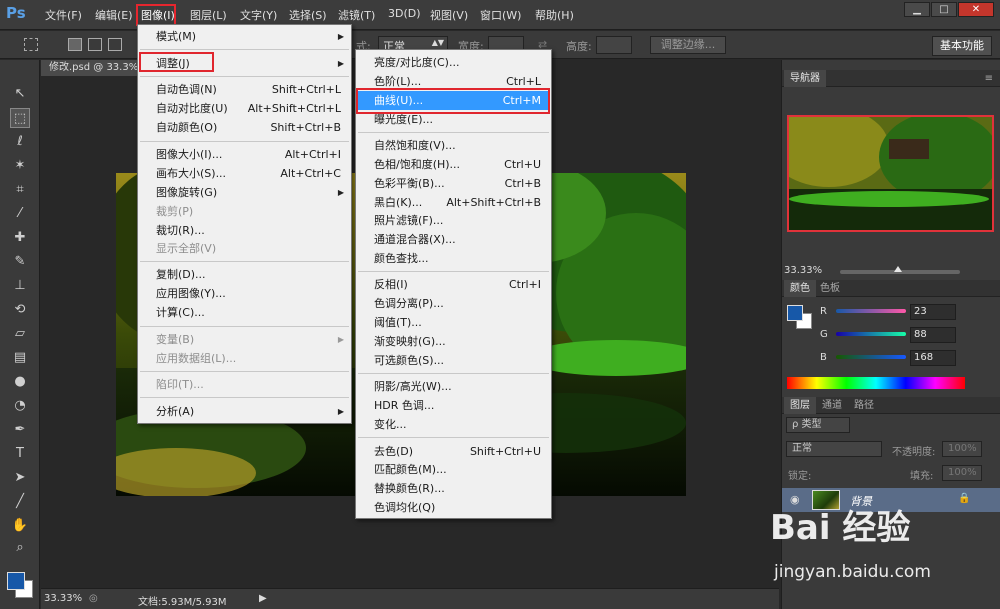  Describe the element at coordinates (20, 502) in the screenshot. I see `line-tool-icon: ╱` at that location.